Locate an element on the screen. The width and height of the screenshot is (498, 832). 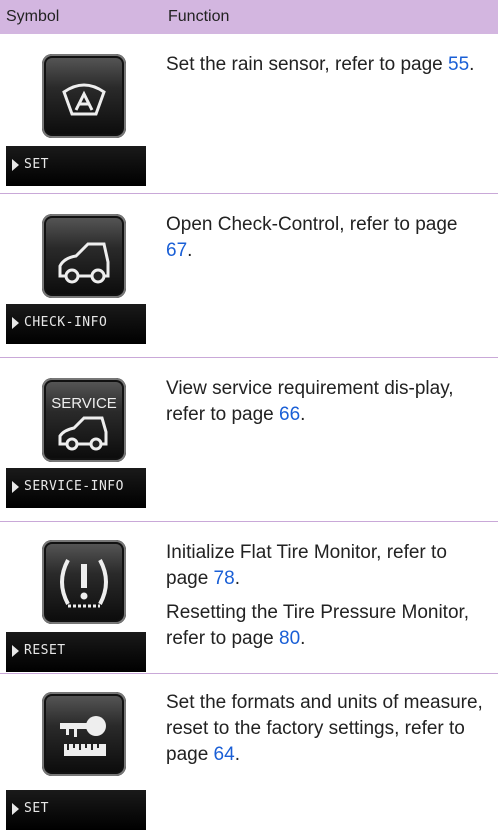
description: Set the rain sensor, refer to page is located at coordinates (307, 64).